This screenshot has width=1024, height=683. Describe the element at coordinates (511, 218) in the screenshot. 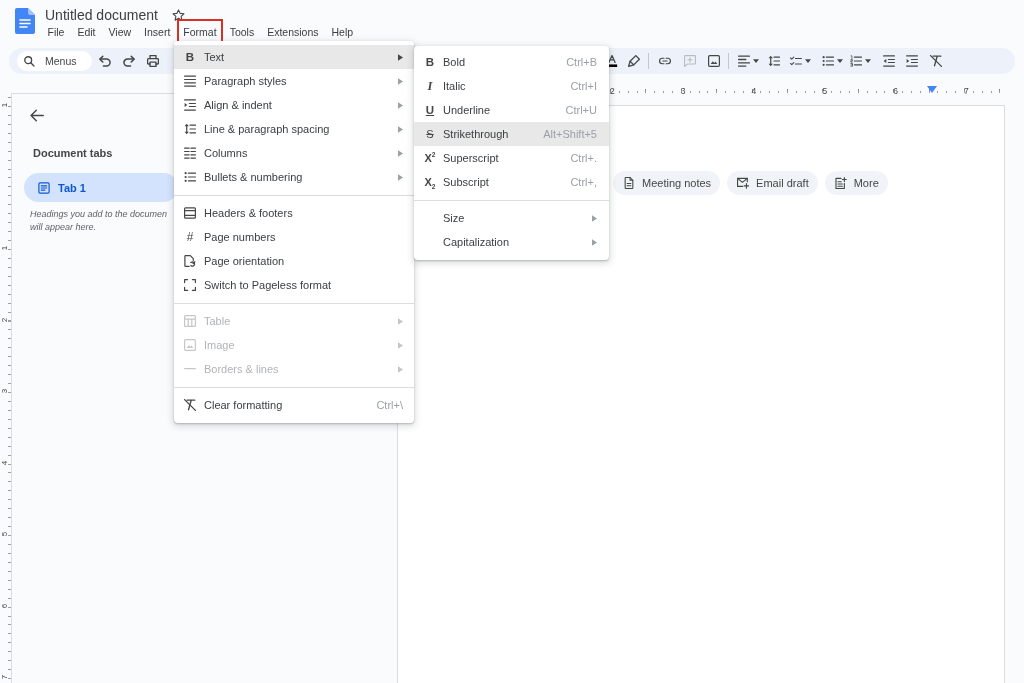

I see `menu-item: Size` at that location.